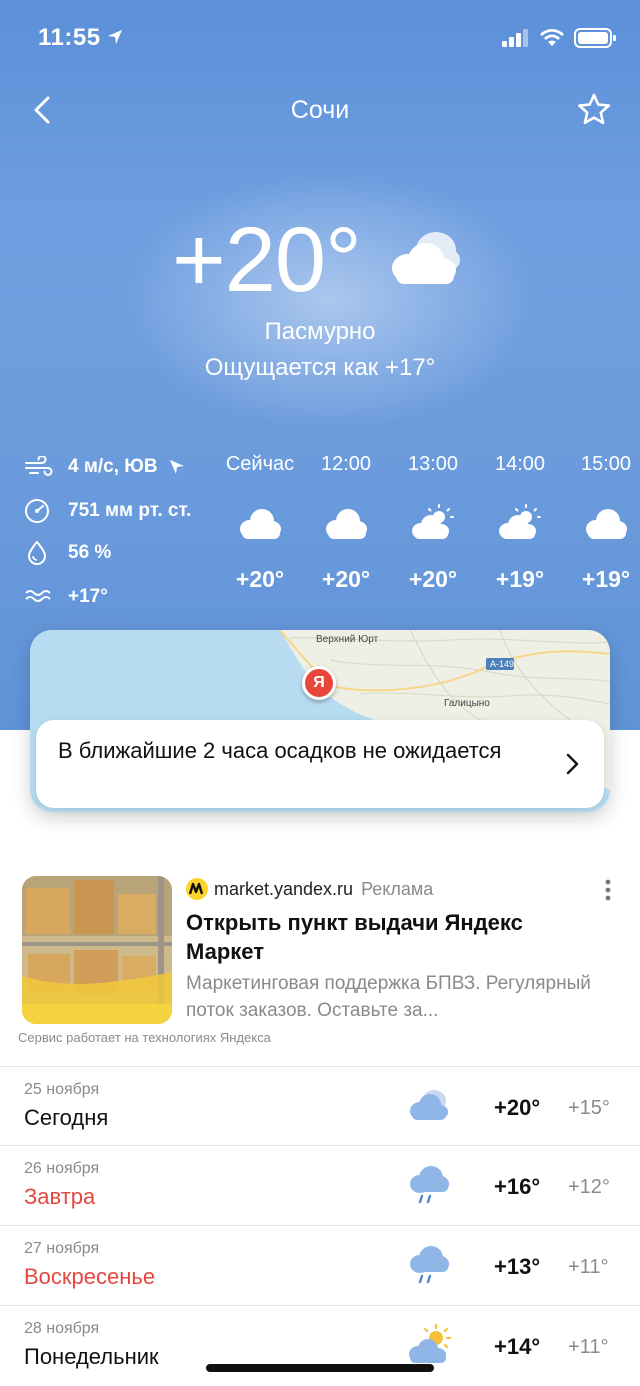 This screenshot has height=1386, width=640. What do you see at coordinates (606, 464) in the screenshot?
I see `hour-label: 15:00` at bounding box center [606, 464].